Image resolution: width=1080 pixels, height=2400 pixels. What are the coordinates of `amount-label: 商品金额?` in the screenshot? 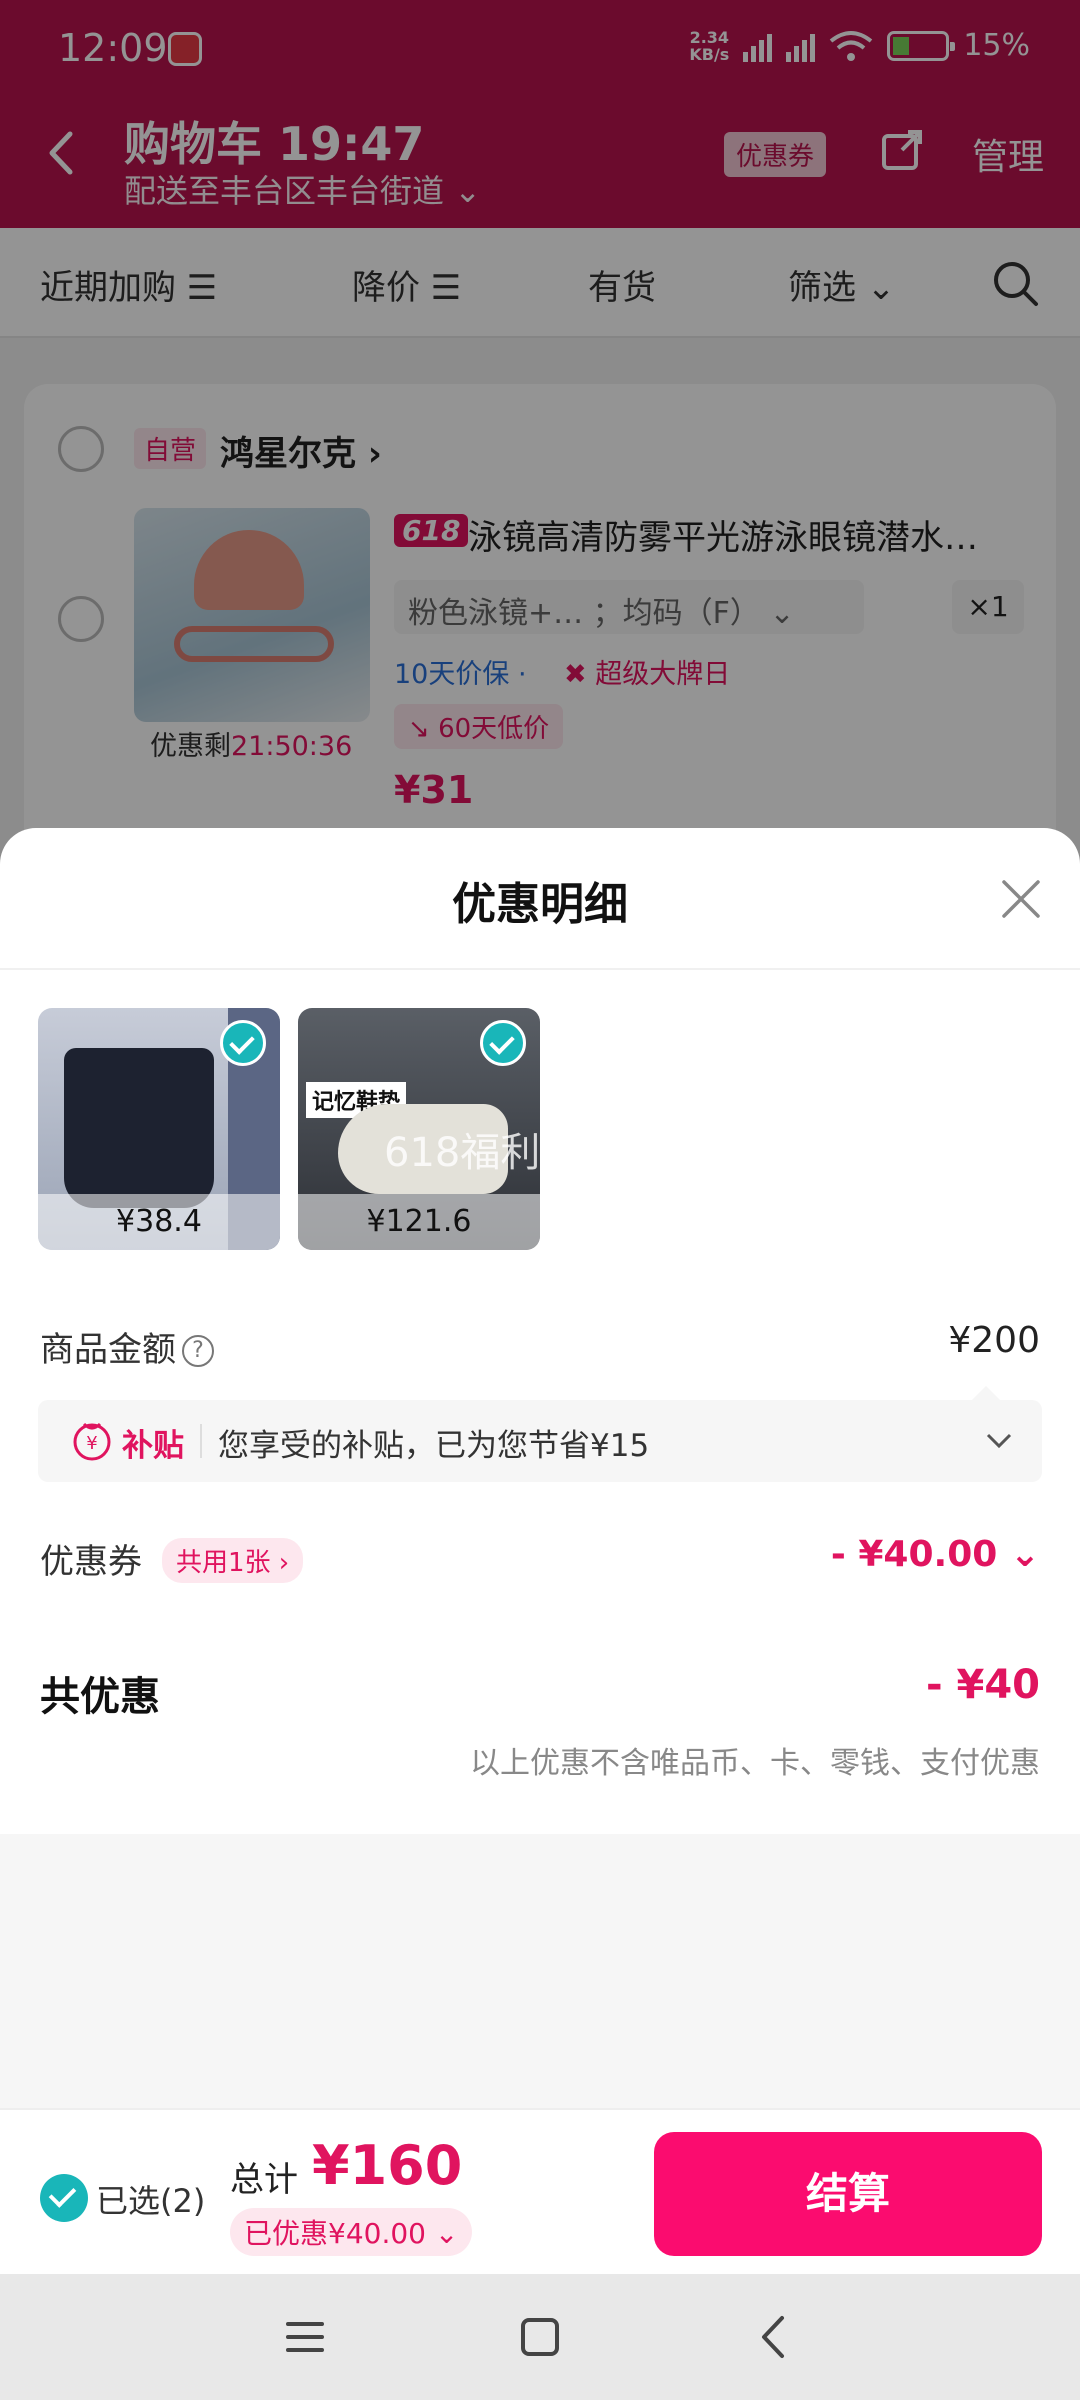 It's located at (127, 1346).